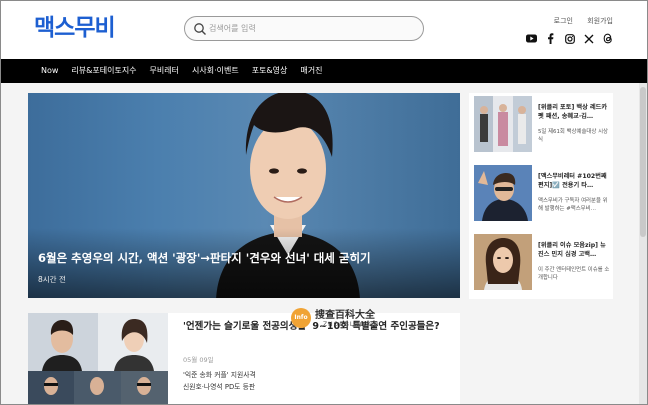  Describe the element at coordinates (531, 38) in the screenshot. I see `youtube-icon` at that location.